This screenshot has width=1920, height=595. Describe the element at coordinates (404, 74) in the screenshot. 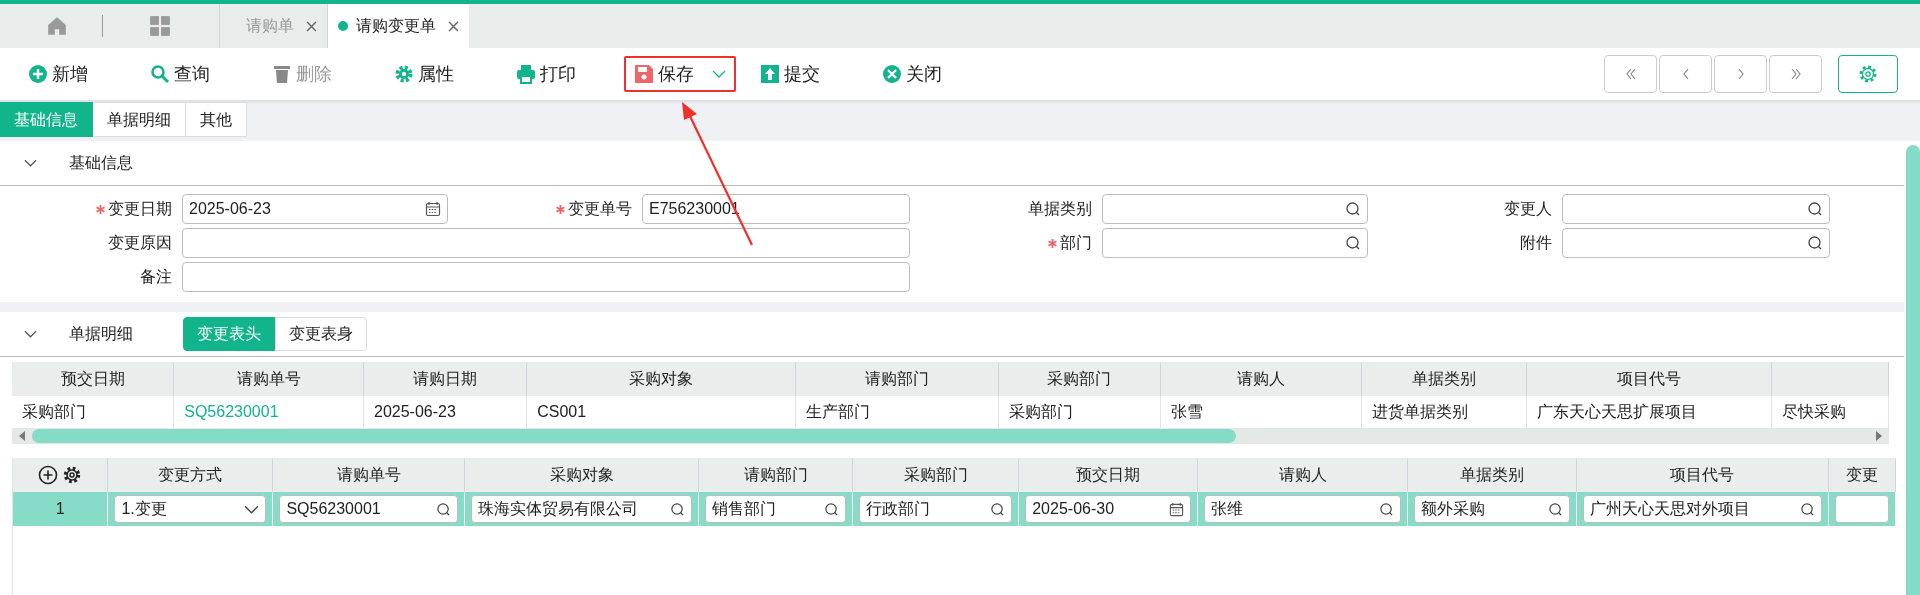

I see `gear-icon` at that location.